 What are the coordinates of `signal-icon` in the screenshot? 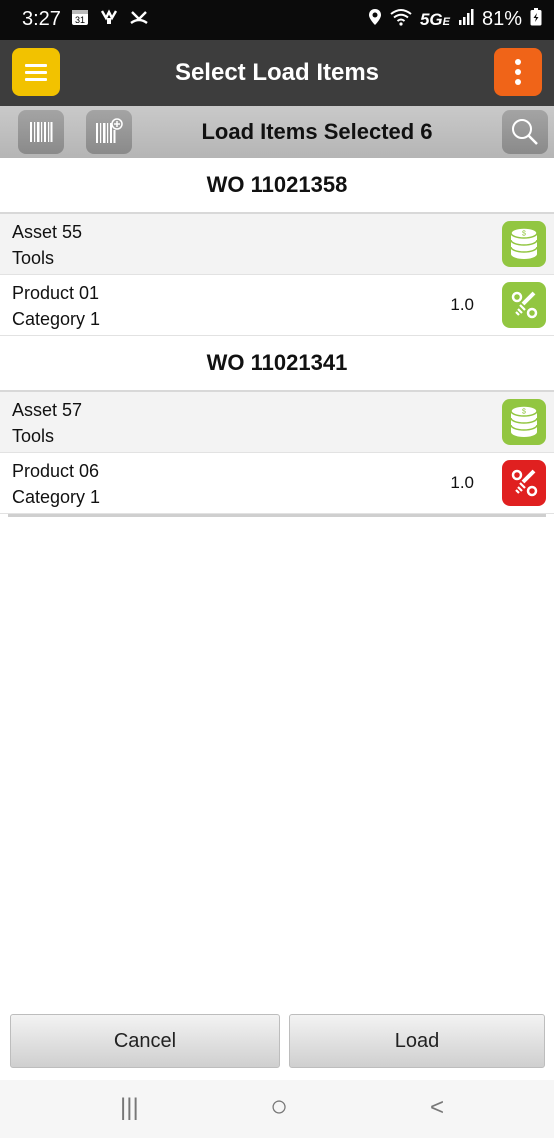 It's located at (466, 19).